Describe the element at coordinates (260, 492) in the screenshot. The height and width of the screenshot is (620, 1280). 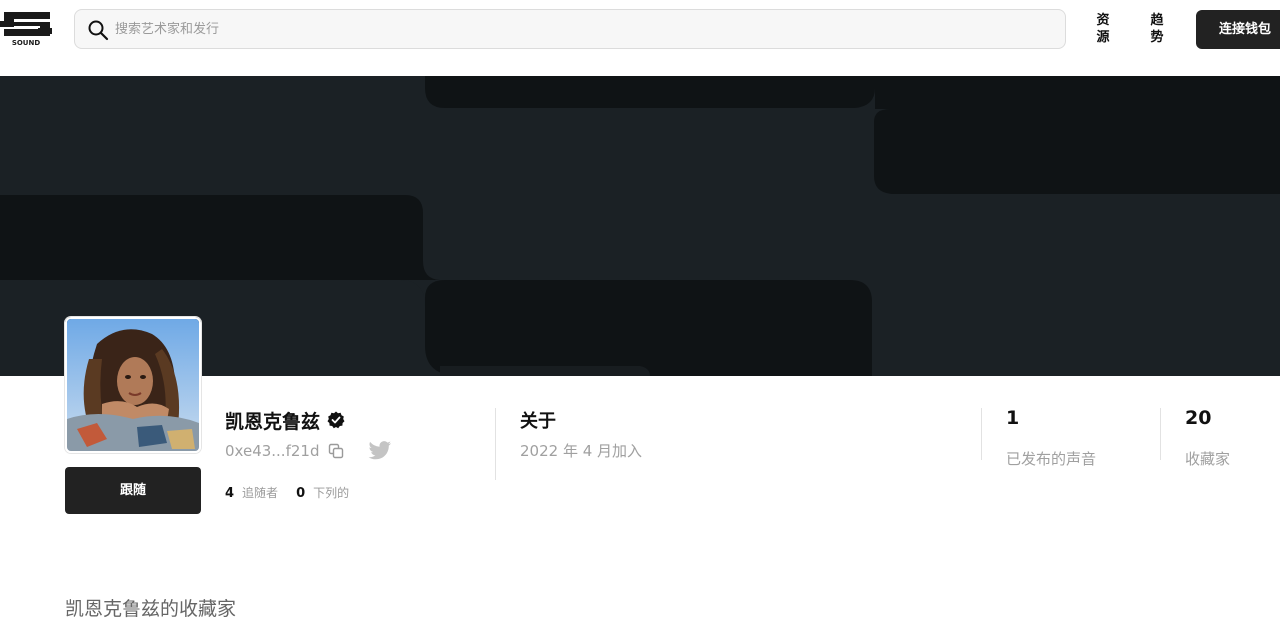
I see `followers-label: 追随者` at that location.